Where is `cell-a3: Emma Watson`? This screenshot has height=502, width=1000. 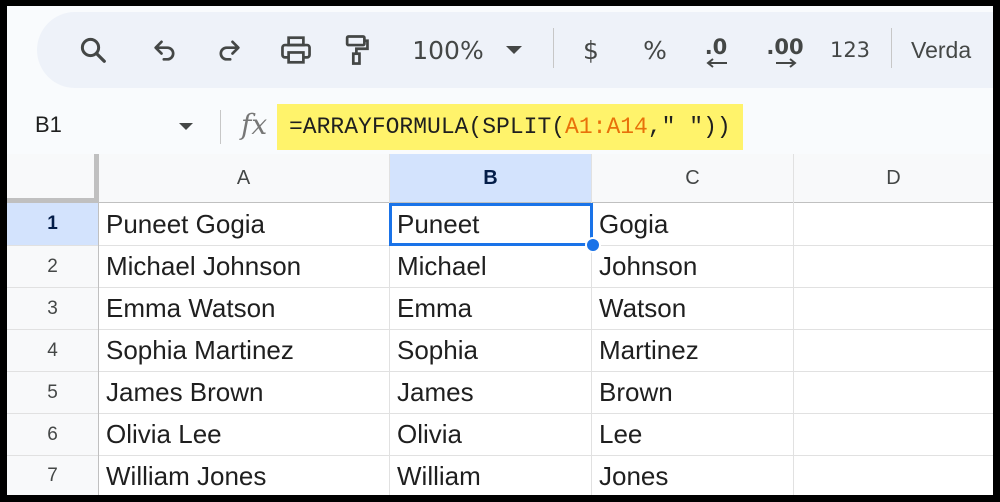
cell-a3: Emma Watson is located at coordinates (244, 308).